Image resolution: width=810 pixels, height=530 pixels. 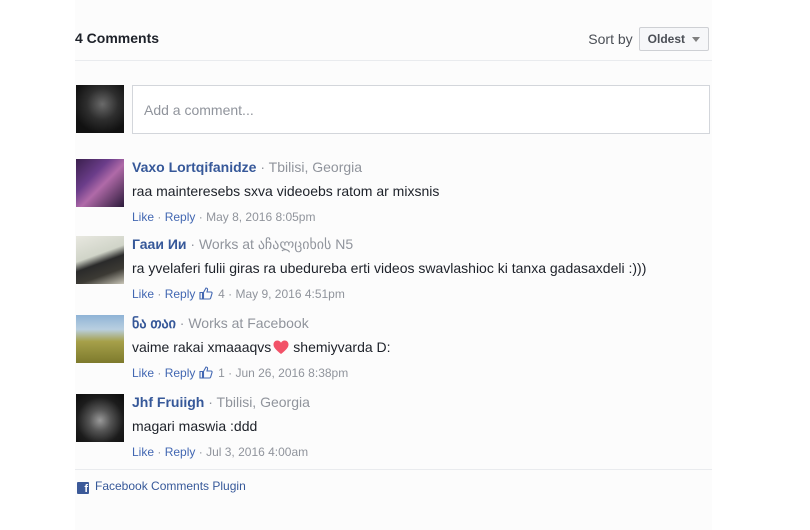 I want to click on sort-dropdown: Oldest, so click(x=673, y=39).